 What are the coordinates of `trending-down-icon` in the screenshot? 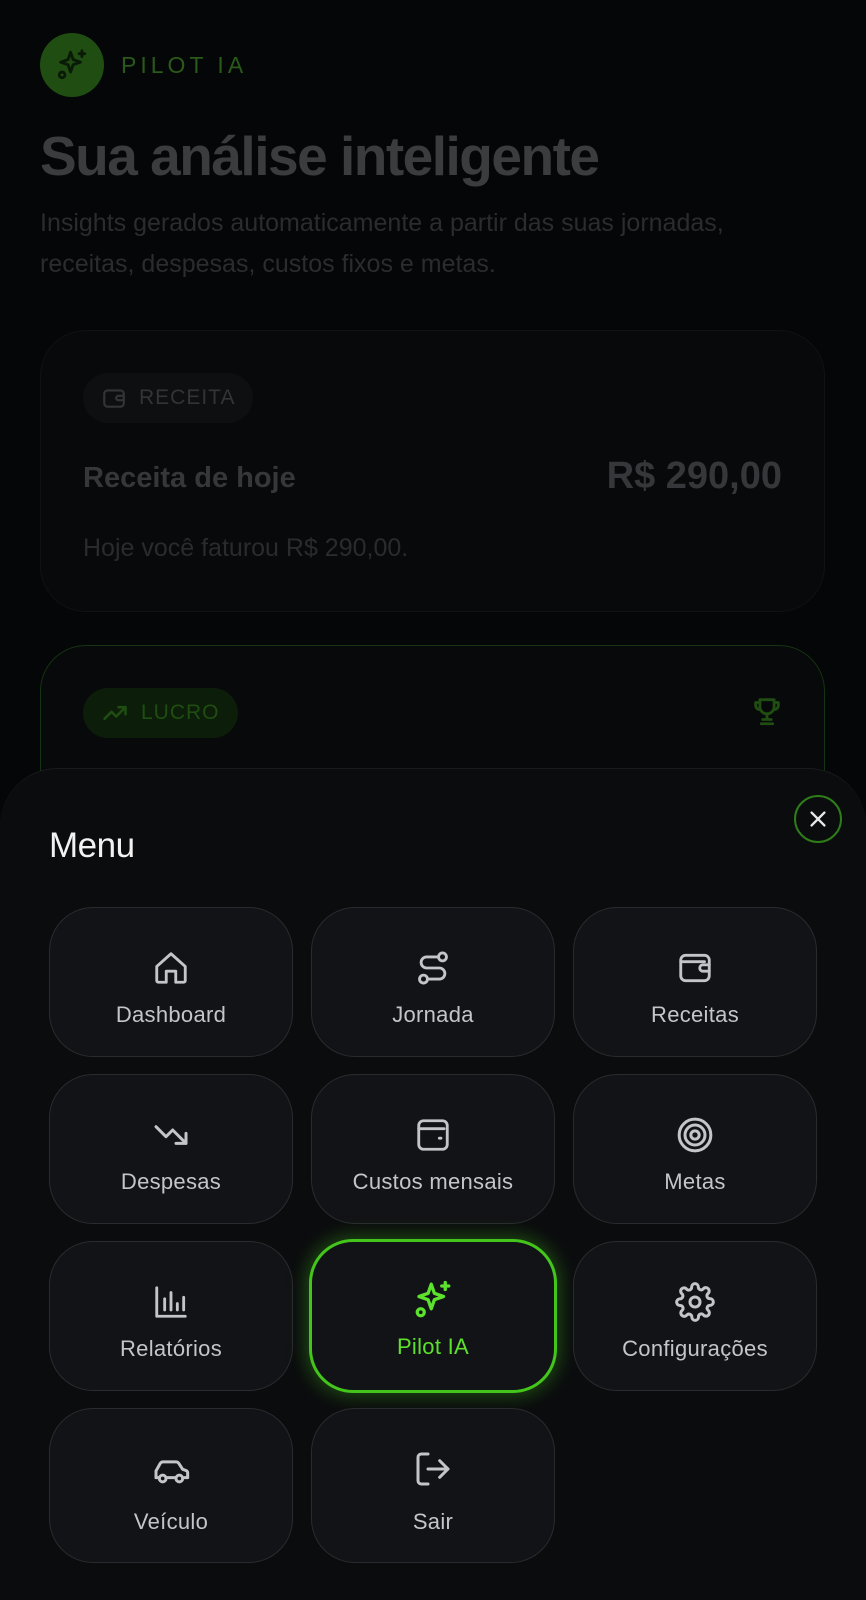 It's located at (171, 1135).